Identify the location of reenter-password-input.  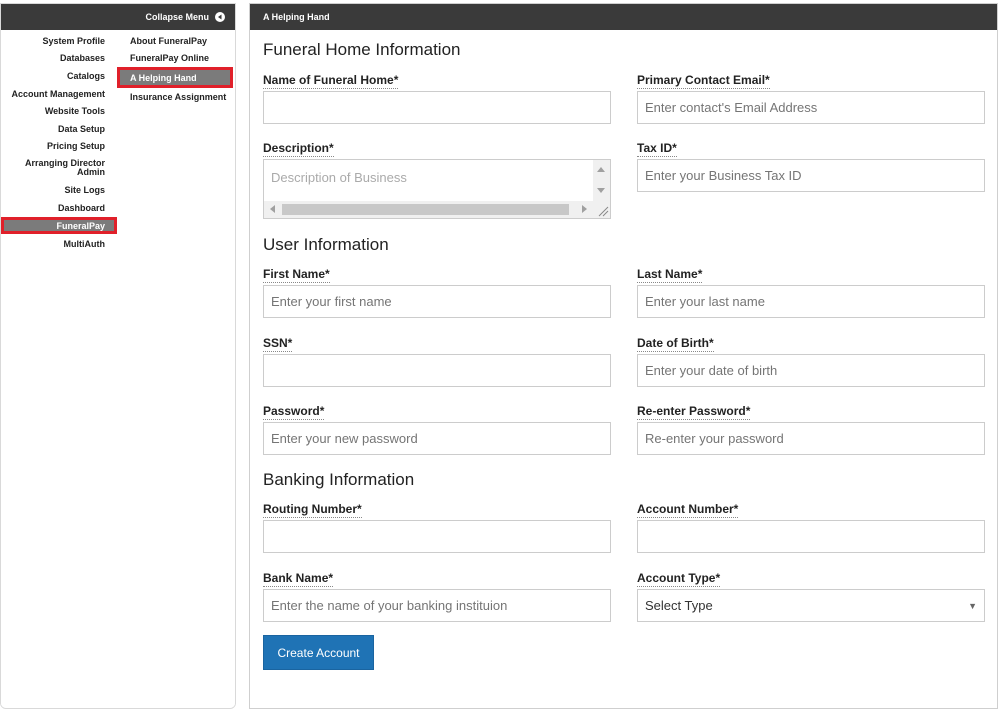
(811, 438).